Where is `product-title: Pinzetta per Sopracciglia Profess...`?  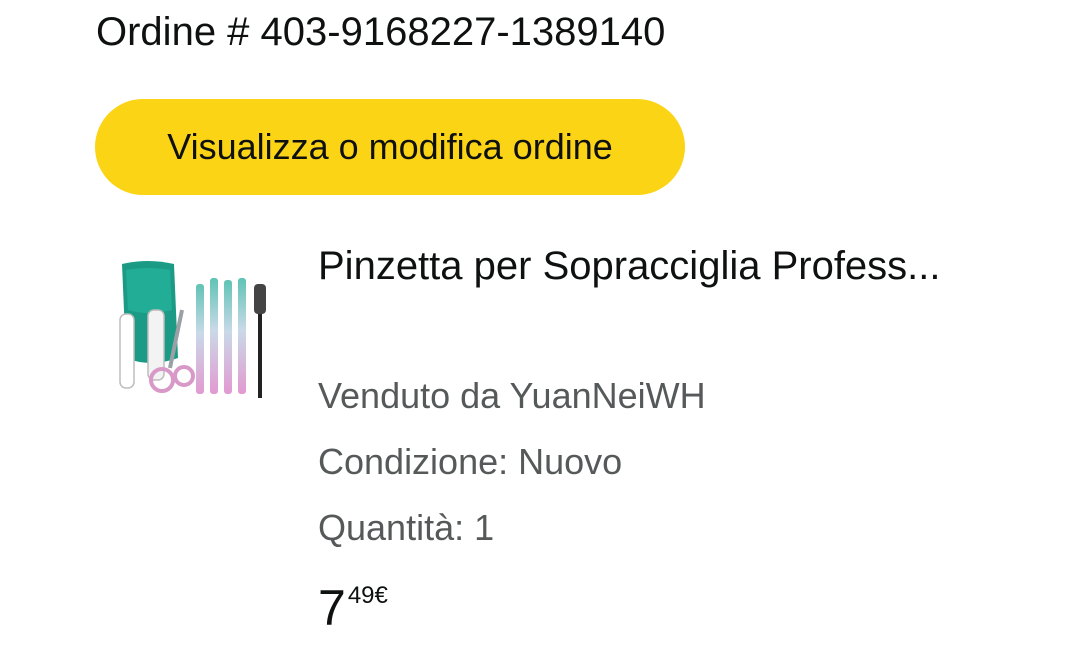
product-title: Pinzetta per Sopracciglia Profess... is located at coordinates (678, 266).